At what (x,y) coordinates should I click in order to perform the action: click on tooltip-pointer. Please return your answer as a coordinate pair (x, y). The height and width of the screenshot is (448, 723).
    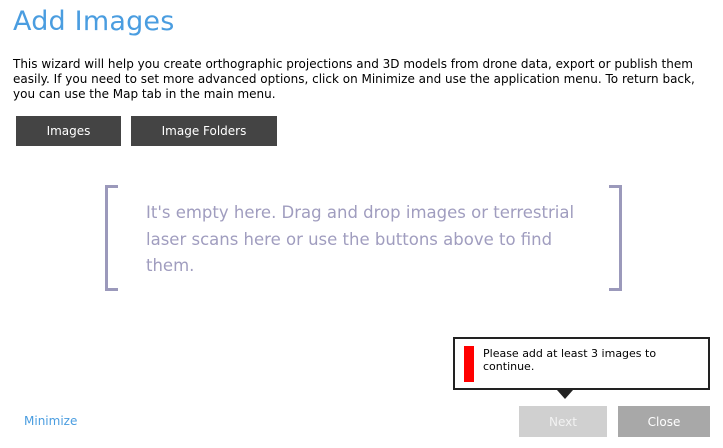
    Looking at the image, I should click on (565, 394).